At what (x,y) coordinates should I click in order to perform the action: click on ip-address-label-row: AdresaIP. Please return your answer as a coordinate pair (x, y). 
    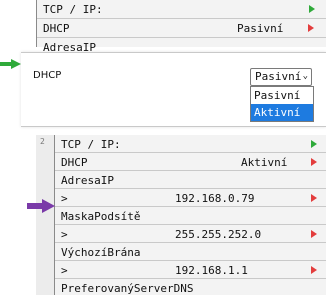
    Looking at the image, I should click on (190, 180).